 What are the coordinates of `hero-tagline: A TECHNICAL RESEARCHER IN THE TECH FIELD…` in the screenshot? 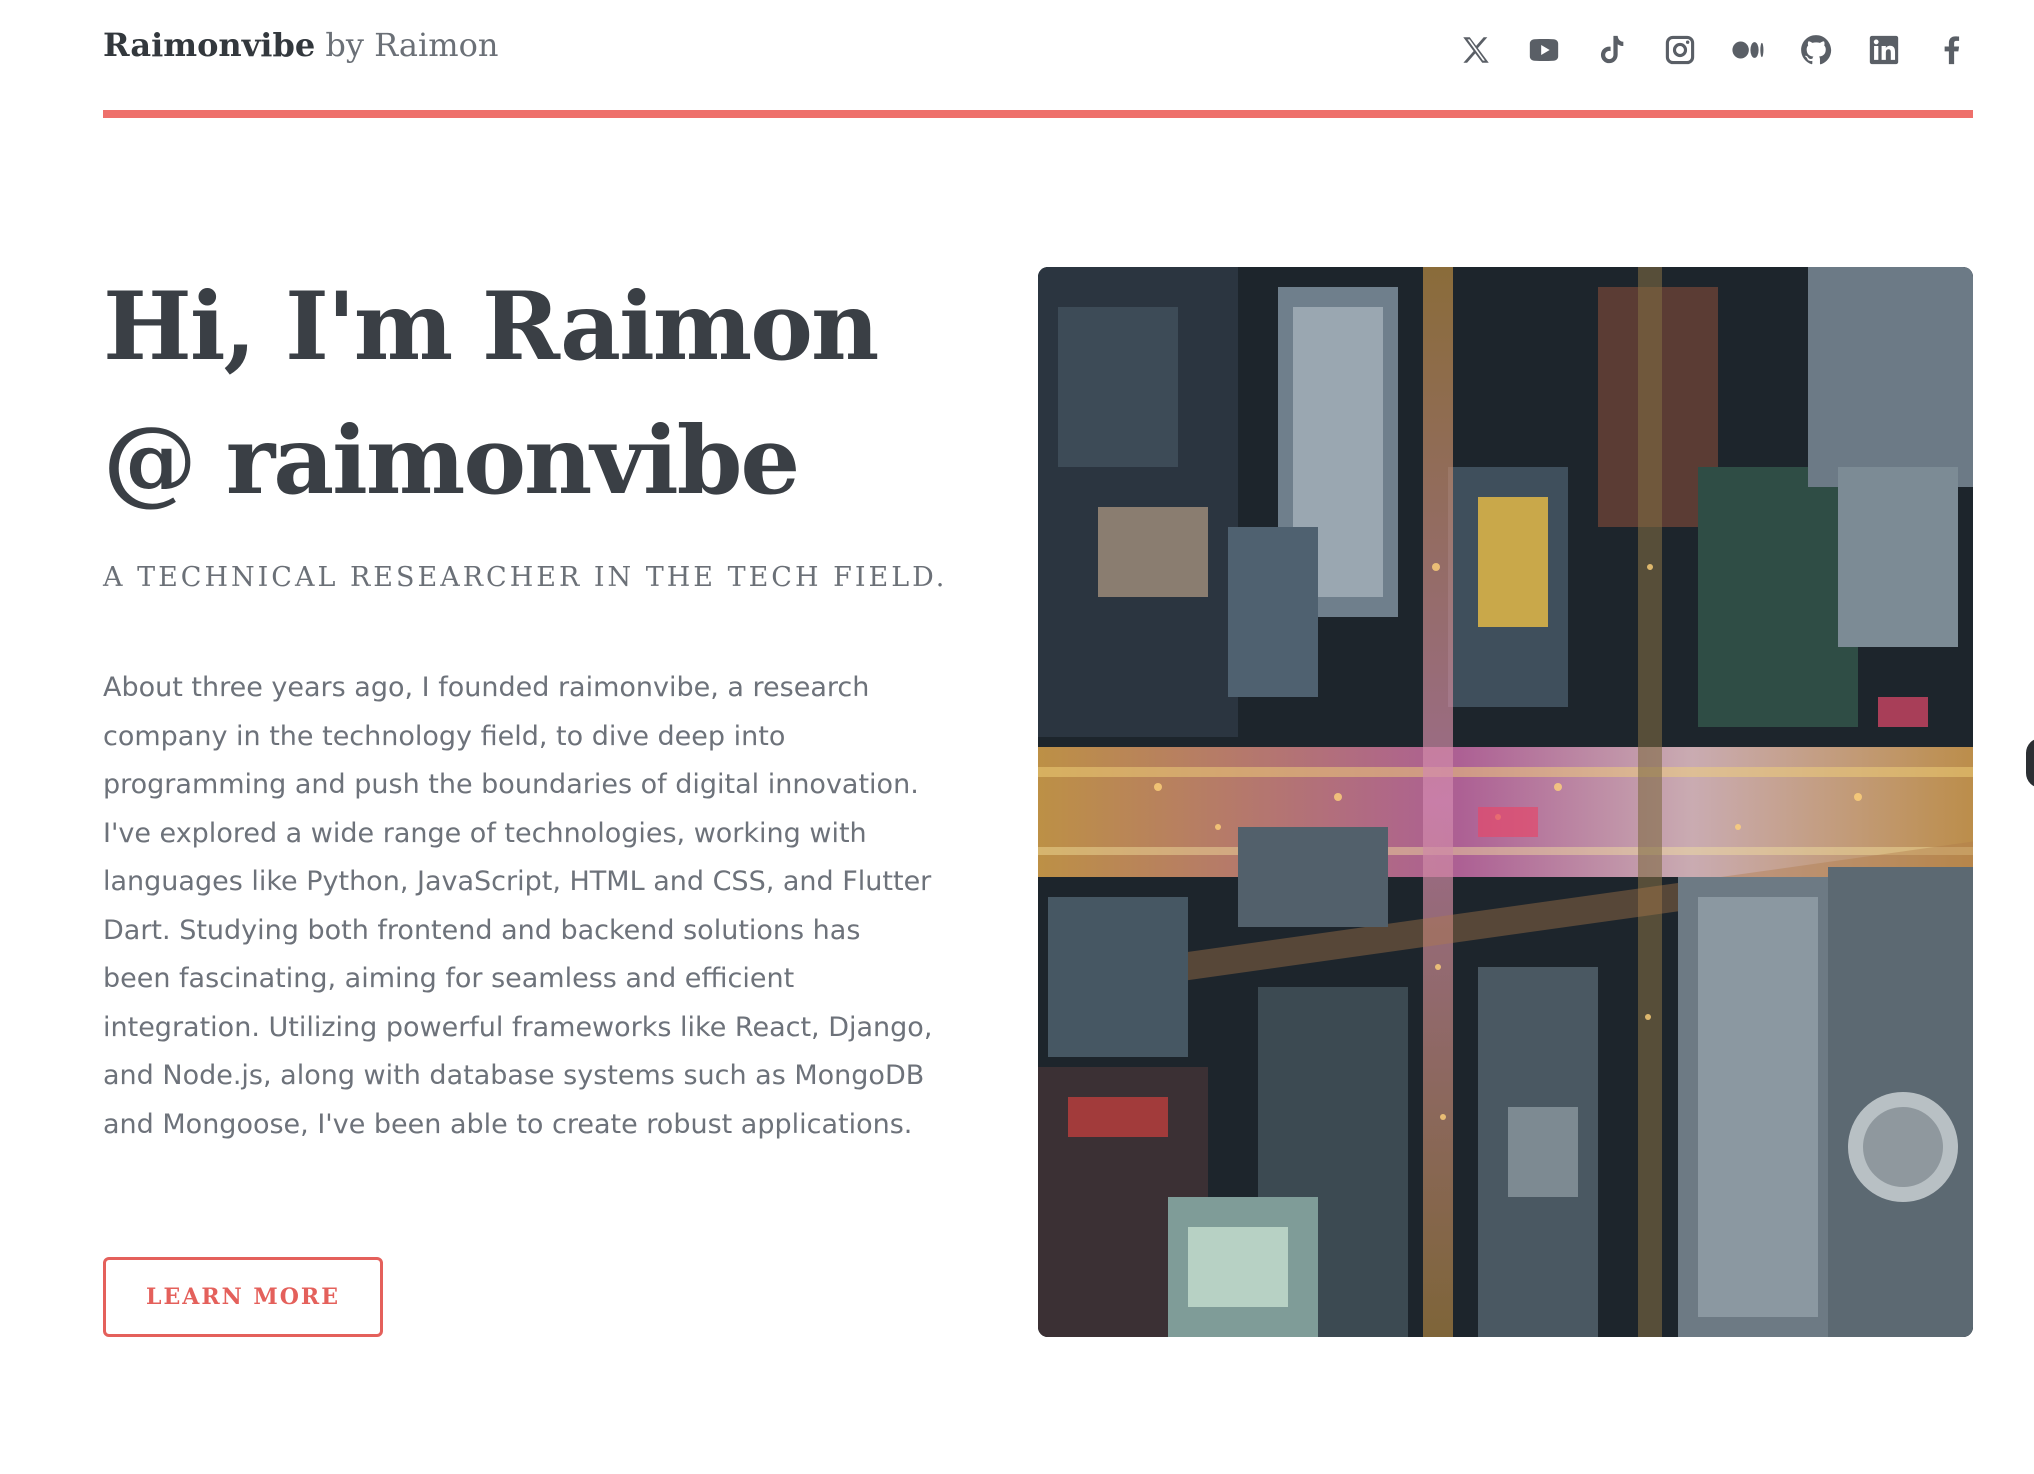 It's located at (525, 577).